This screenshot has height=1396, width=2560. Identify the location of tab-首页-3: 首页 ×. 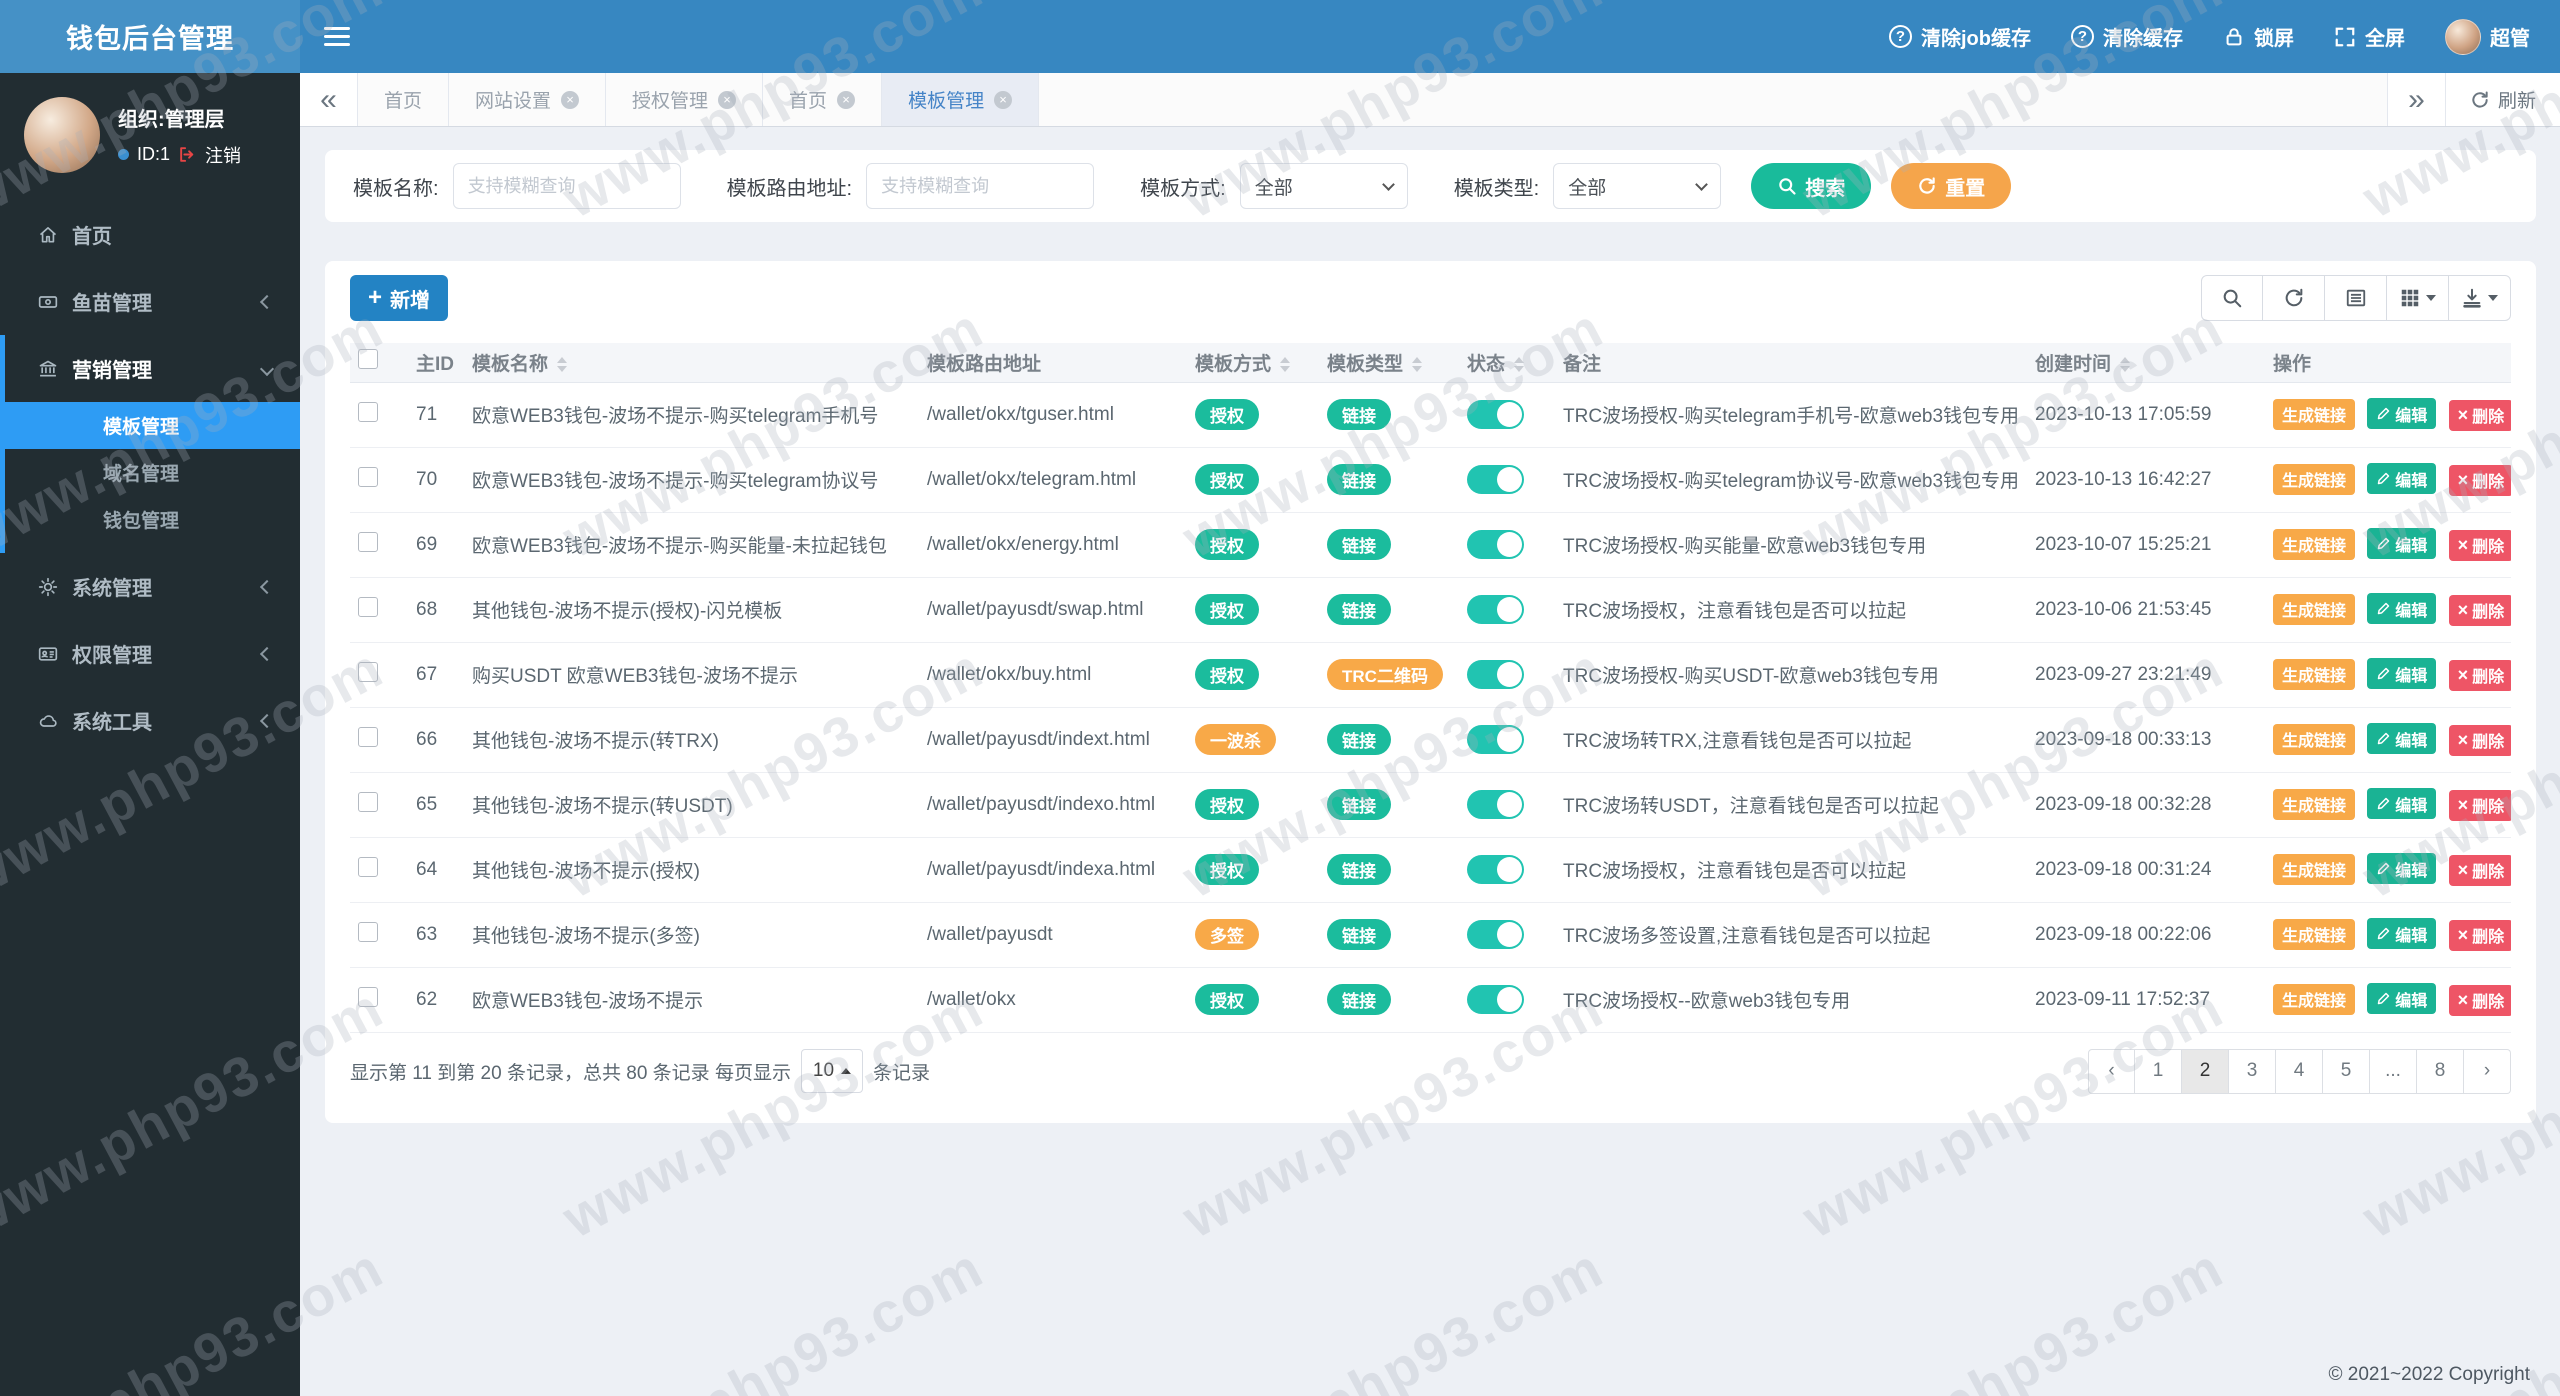
(823, 99).